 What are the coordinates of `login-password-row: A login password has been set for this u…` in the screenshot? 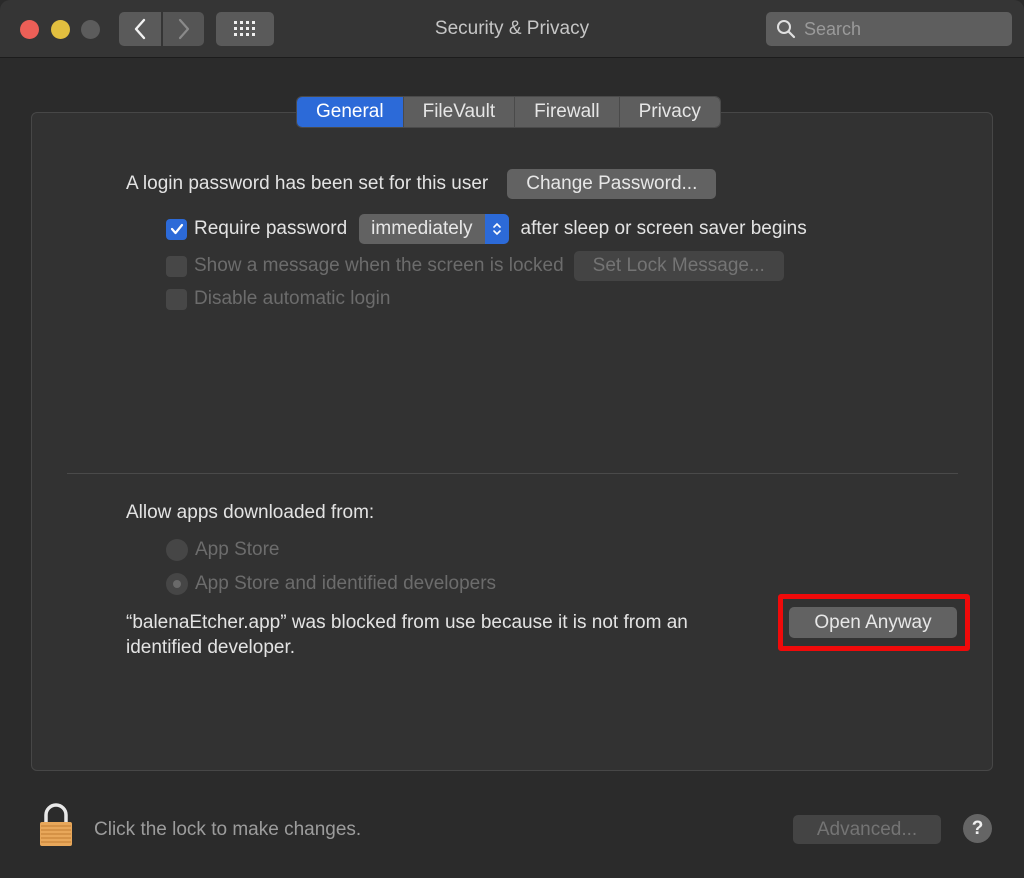 It's located at (421, 184).